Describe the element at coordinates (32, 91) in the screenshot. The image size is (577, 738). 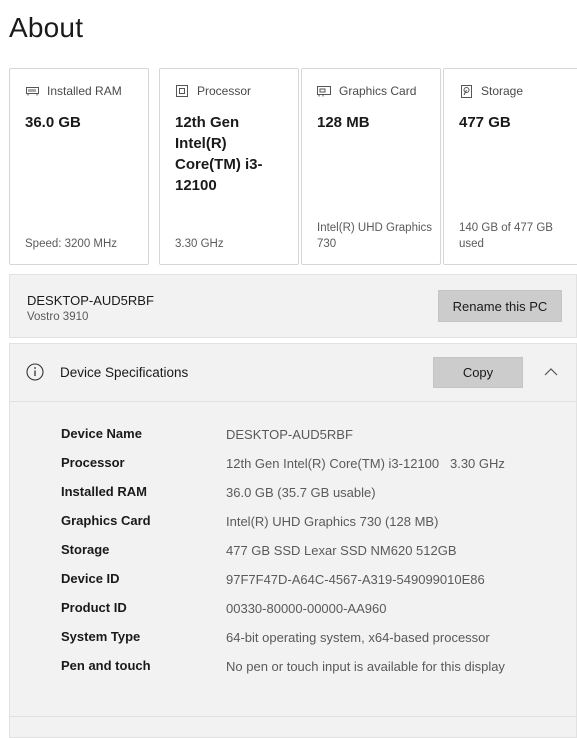
I see `ram-icon` at that location.